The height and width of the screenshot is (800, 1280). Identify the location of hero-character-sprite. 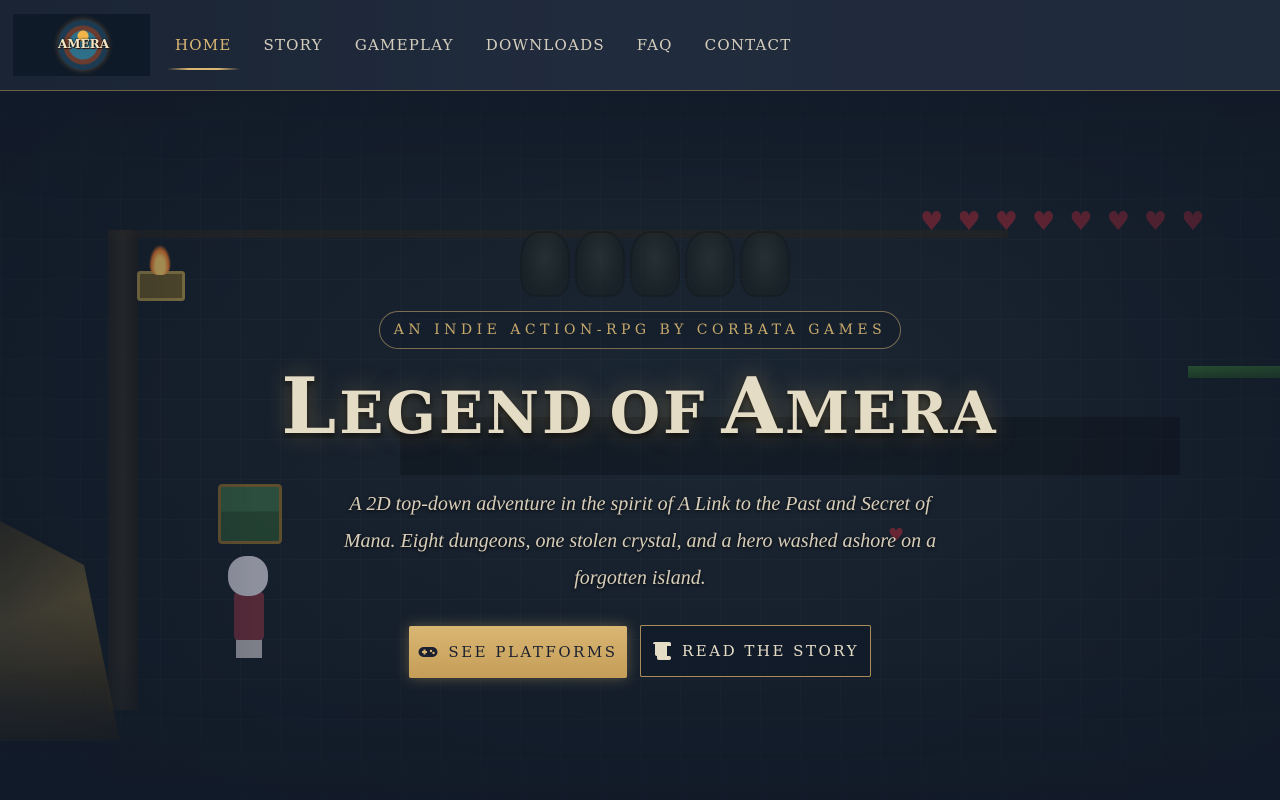
(248, 608).